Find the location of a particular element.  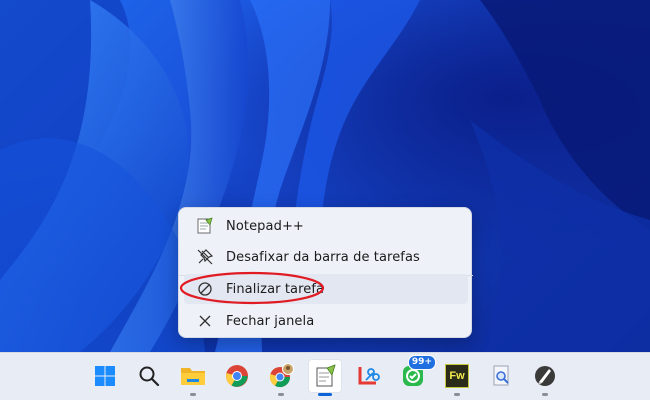

unpin-icon is located at coordinates (205, 257).